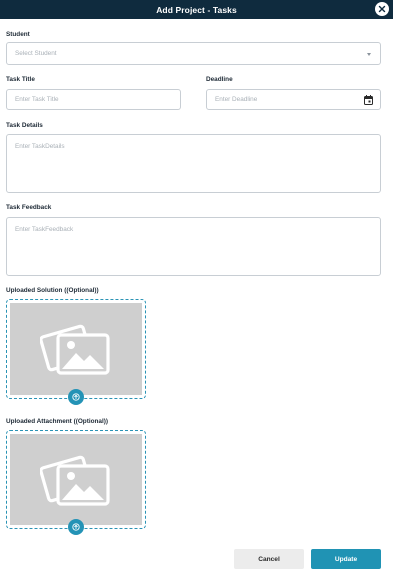  What do you see at coordinates (29, 207) in the screenshot?
I see `task-feedback-label: Task Feedback` at bounding box center [29, 207].